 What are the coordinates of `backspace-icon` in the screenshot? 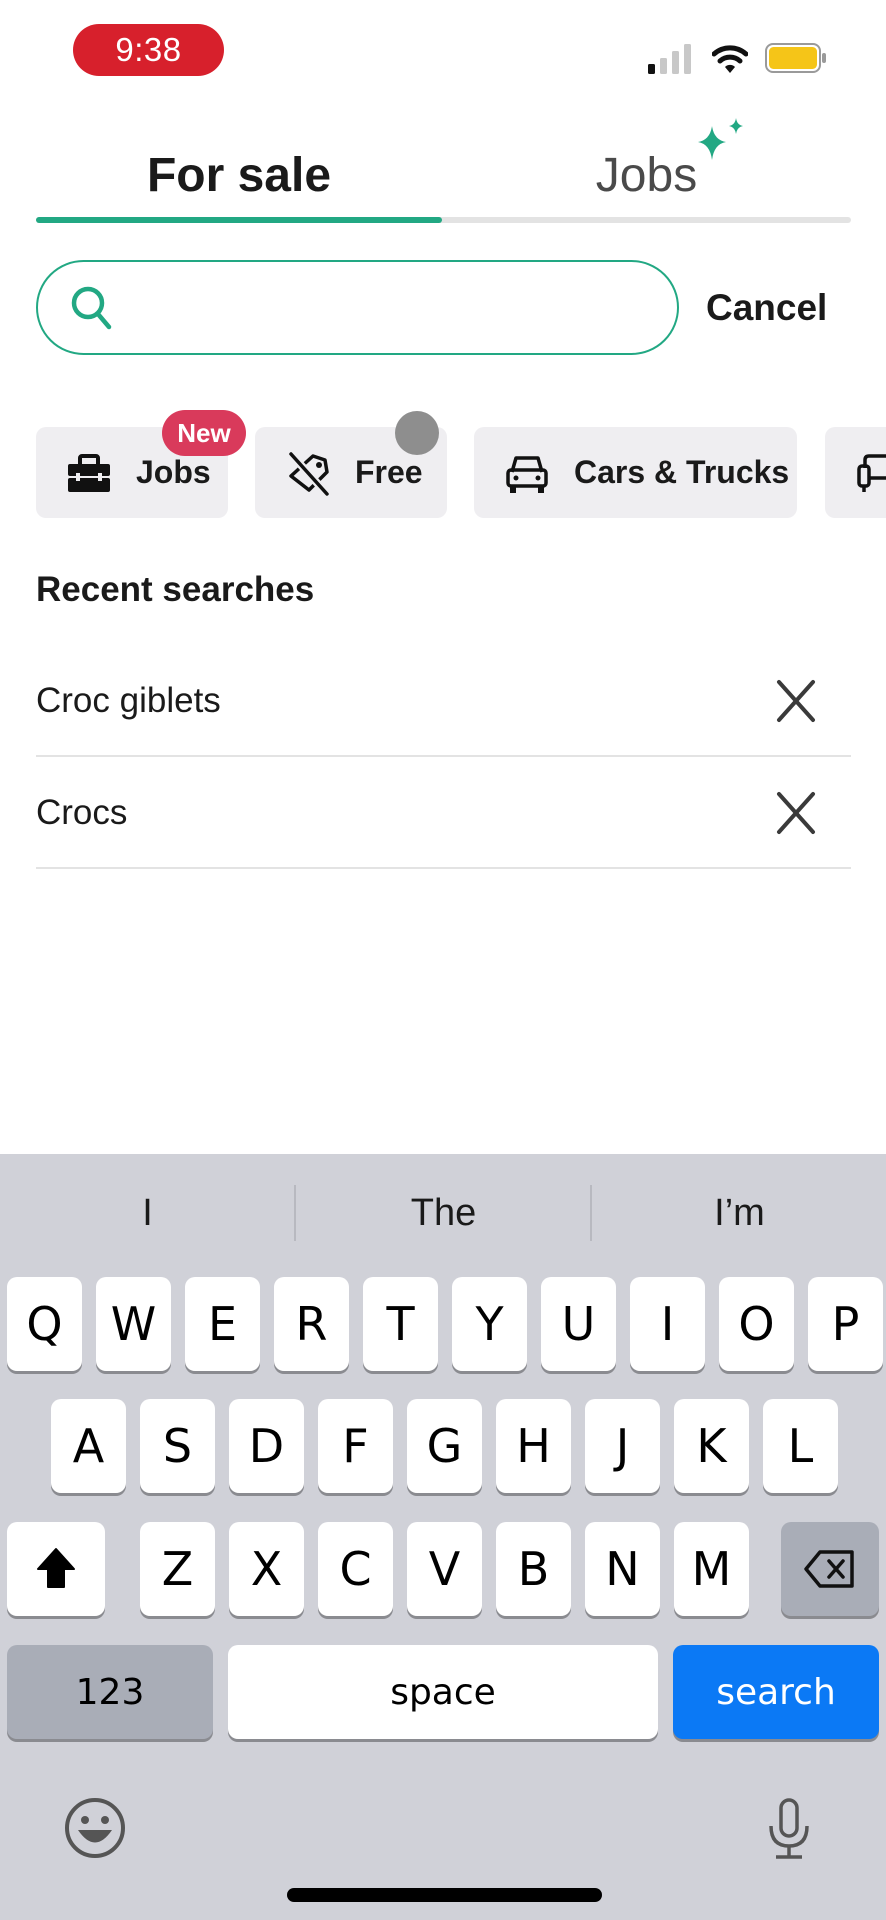 It's located at (829, 1569).